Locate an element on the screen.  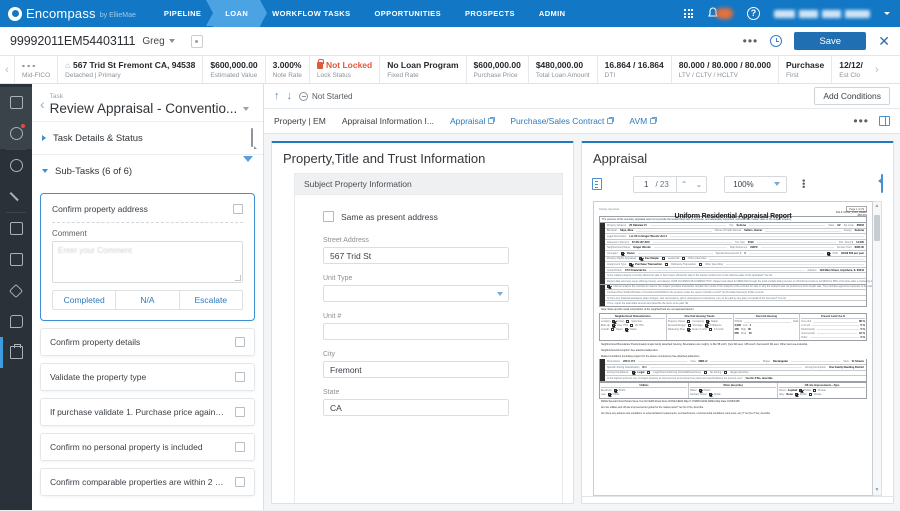
arrow-down-icon: ↓ is located at coordinates (290, 96).